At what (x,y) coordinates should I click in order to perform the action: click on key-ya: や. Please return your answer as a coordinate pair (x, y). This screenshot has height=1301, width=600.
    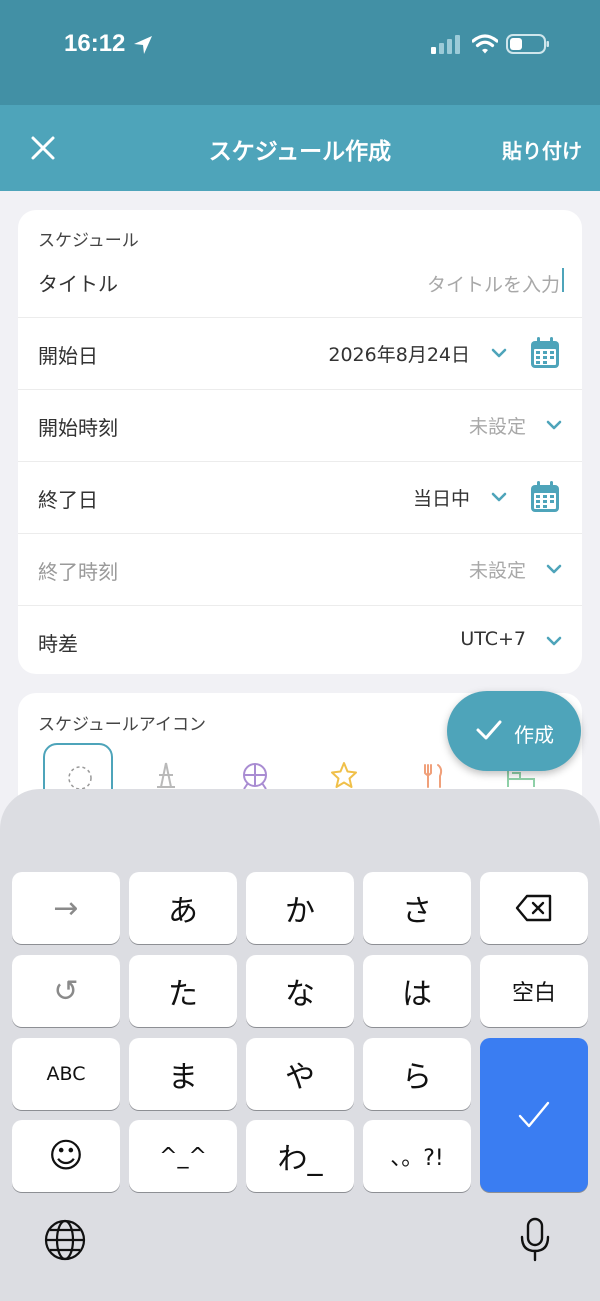
    Looking at the image, I should click on (300, 1074).